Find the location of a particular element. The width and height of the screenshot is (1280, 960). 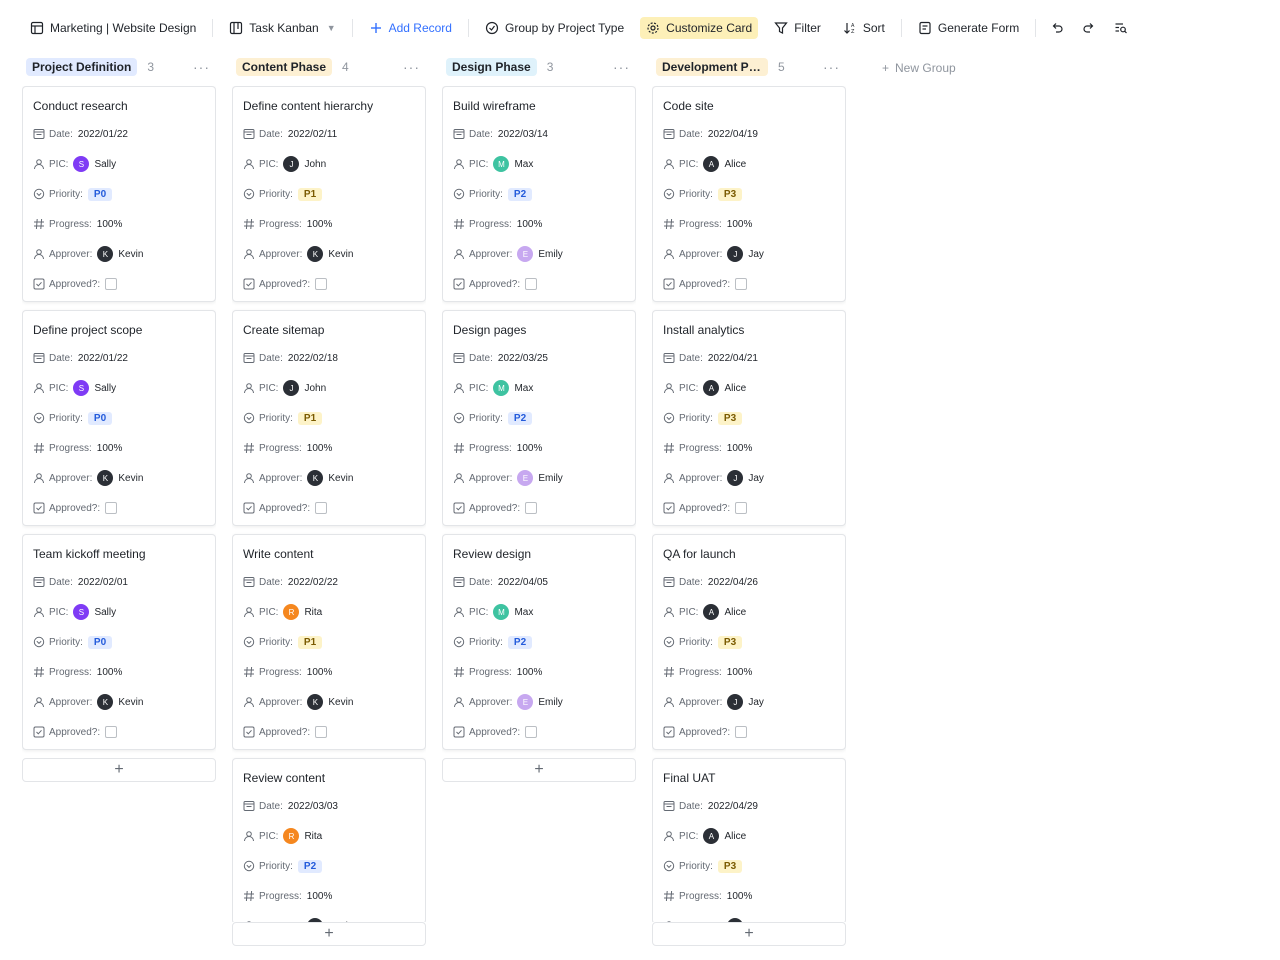

generate-form-button: Generate Form is located at coordinates (968, 28).